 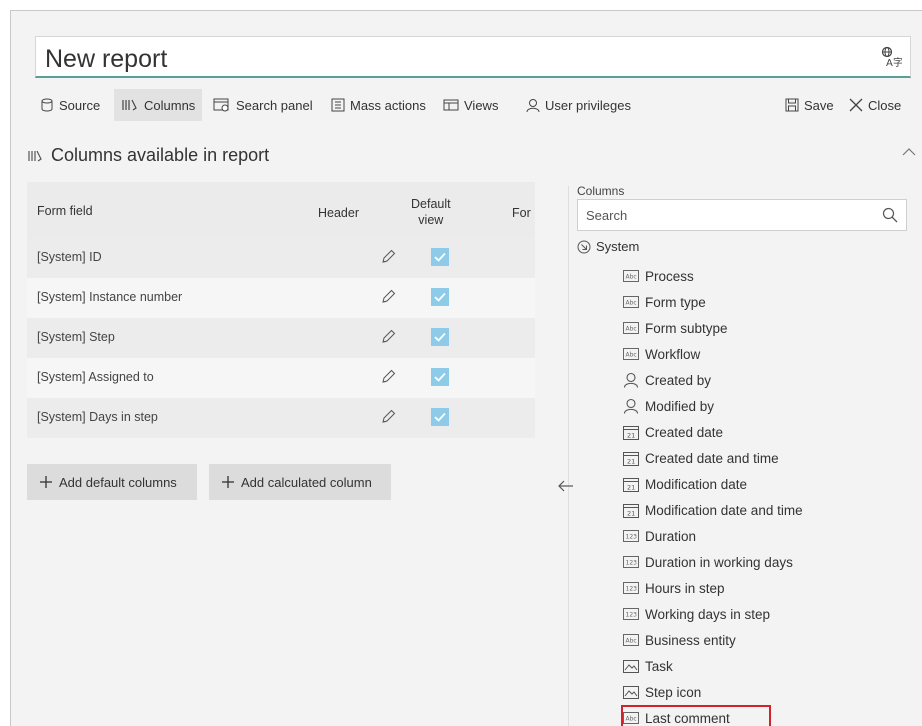 What do you see at coordinates (712, 458) in the screenshot?
I see `column-item-label: Created date and time` at bounding box center [712, 458].